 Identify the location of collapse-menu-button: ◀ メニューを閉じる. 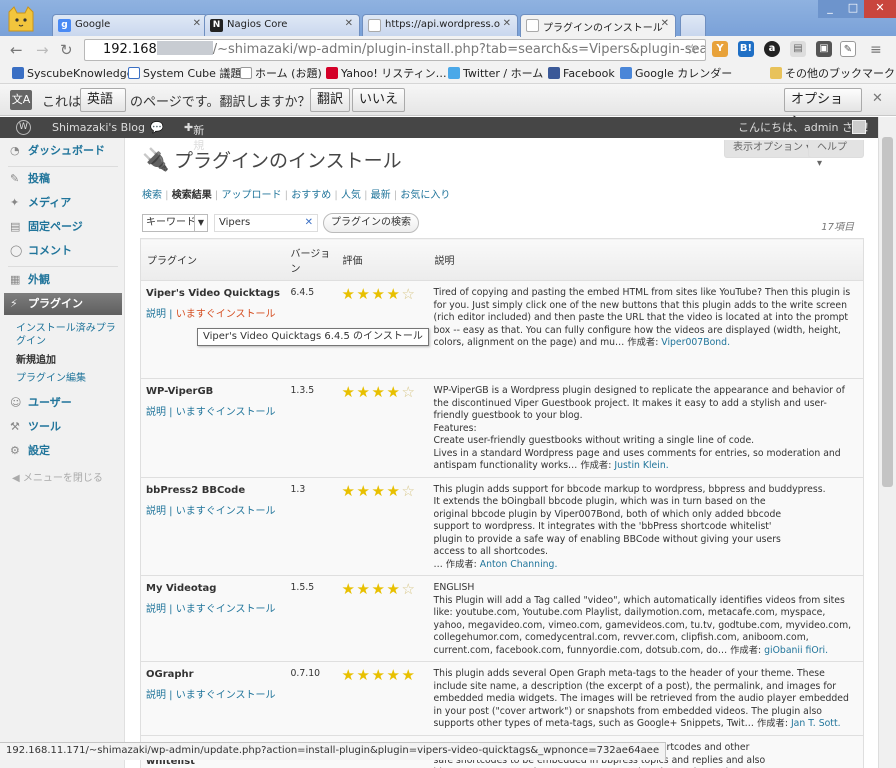
(57, 478).